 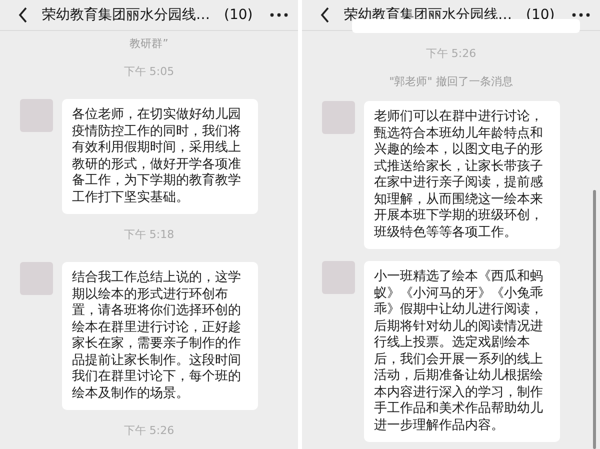 I want to click on message-bubble: 老师们可以在群中进行讨论，甄选符合本班幼儿年龄特点和兴趣的绘本，以图文电子的形式推送给家长，让家长带孩子在家中进行亲子阅读，提前感知理解，从而围绕这一绘本来开展本班下学期的班级环创，班级特色等等各项工作。, so click(x=462, y=175).